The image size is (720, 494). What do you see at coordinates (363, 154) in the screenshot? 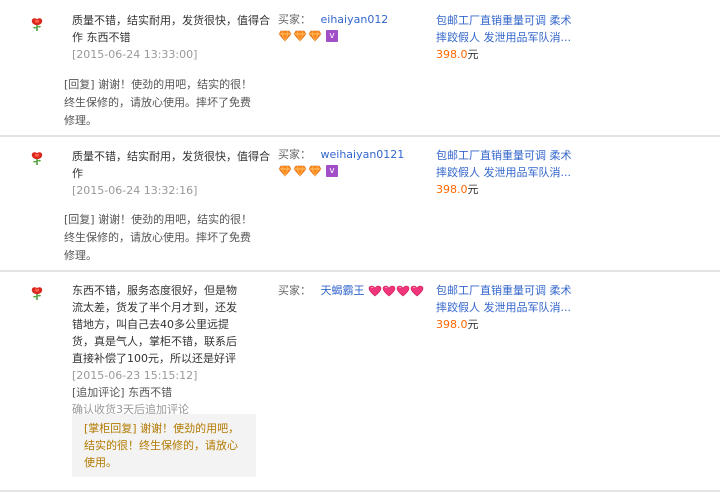
I see `buyer-name-link: weihaiyan0121` at bounding box center [363, 154].